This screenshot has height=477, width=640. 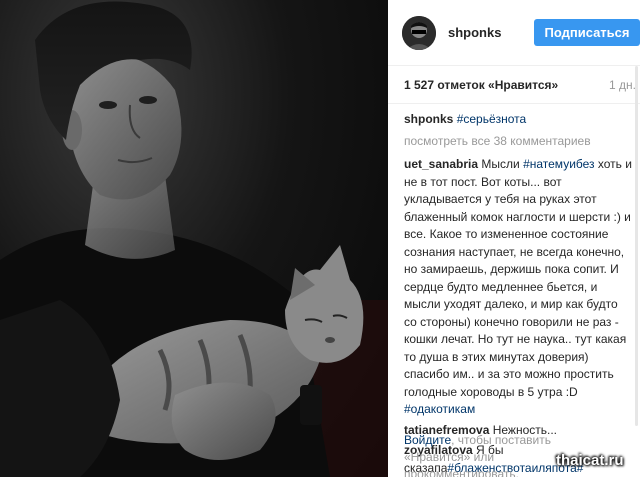 I want to click on comment-hashtag: #натемуибез, so click(x=558, y=164).